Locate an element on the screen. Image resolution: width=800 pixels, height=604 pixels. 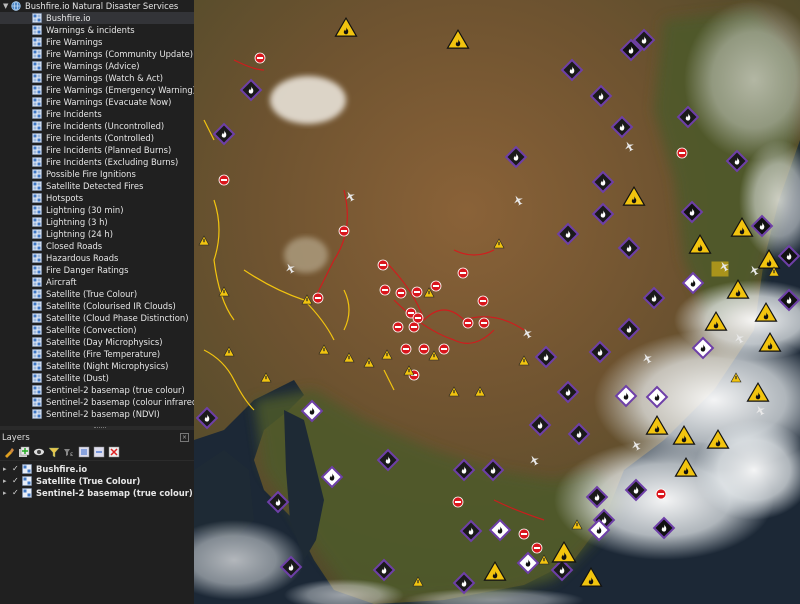
browser-item: Hotspots is located at coordinates (97, 198).